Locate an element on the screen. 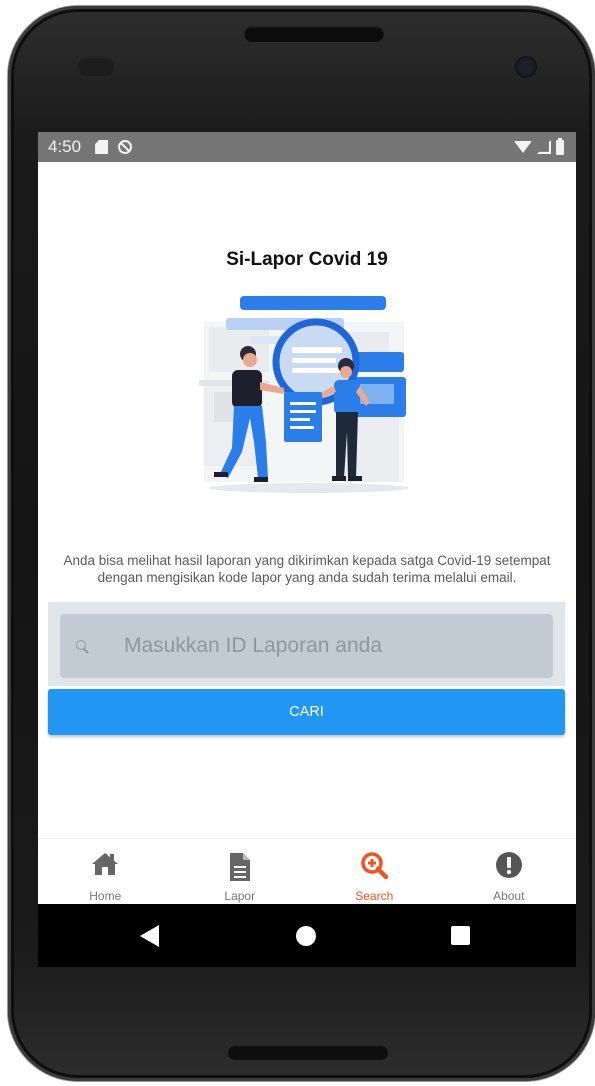 This screenshot has height=1086, width=595. bottom-navigation: Home Lapor Search About is located at coordinates (307, 871).